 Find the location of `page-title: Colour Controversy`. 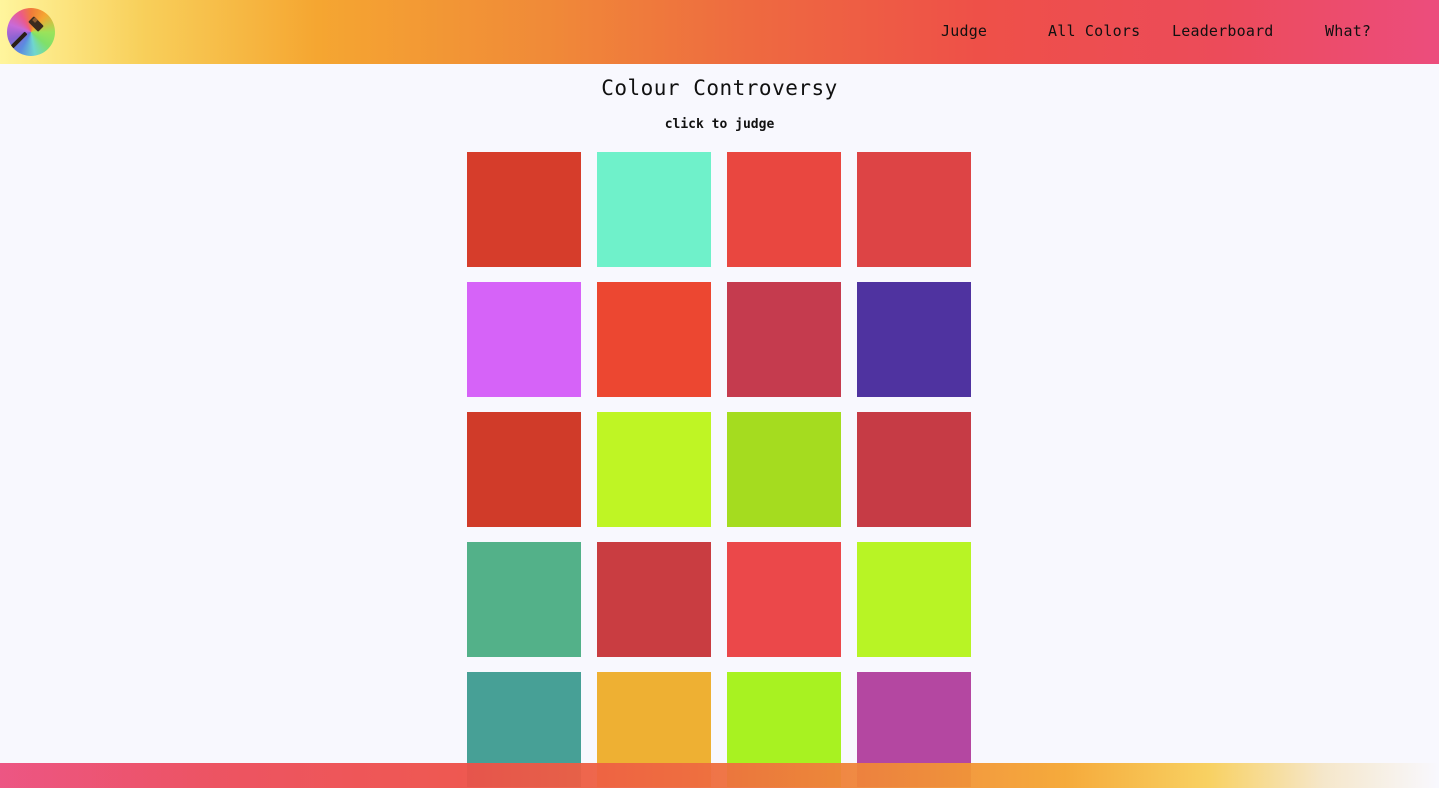

page-title: Colour Controversy is located at coordinates (719, 88).